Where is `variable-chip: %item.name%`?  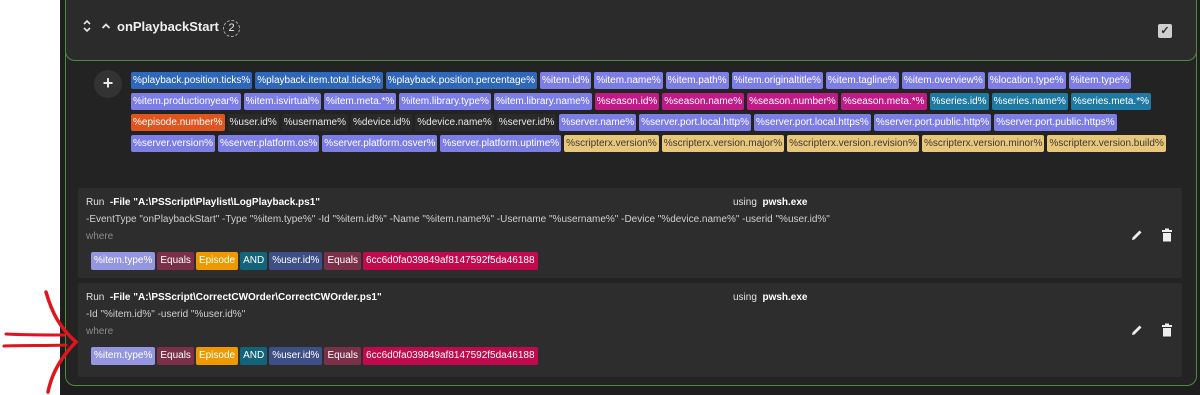
variable-chip: %item.name% is located at coordinates (628, 80).